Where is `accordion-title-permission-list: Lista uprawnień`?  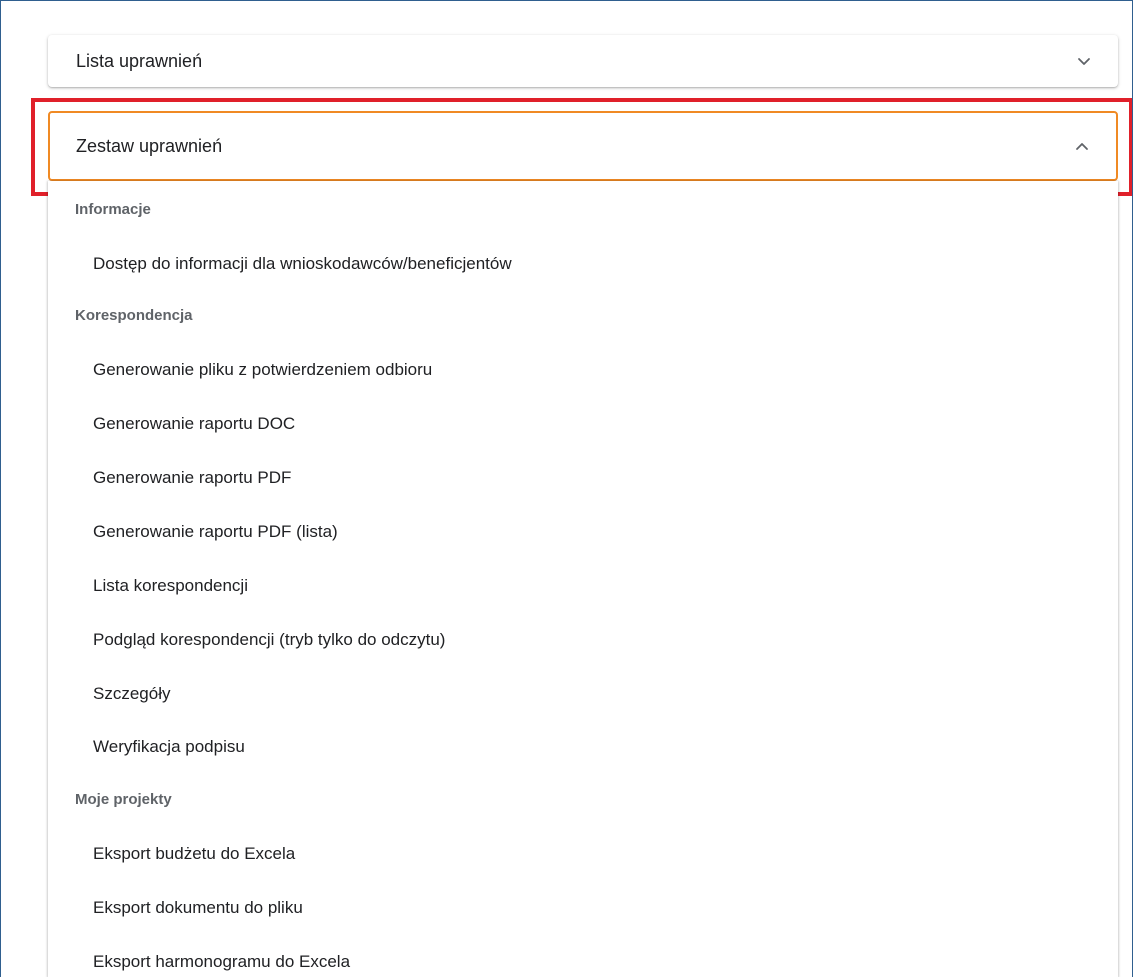 accordion-title-permission-list: Lista uprawnień is located at coordinates (139, 60).